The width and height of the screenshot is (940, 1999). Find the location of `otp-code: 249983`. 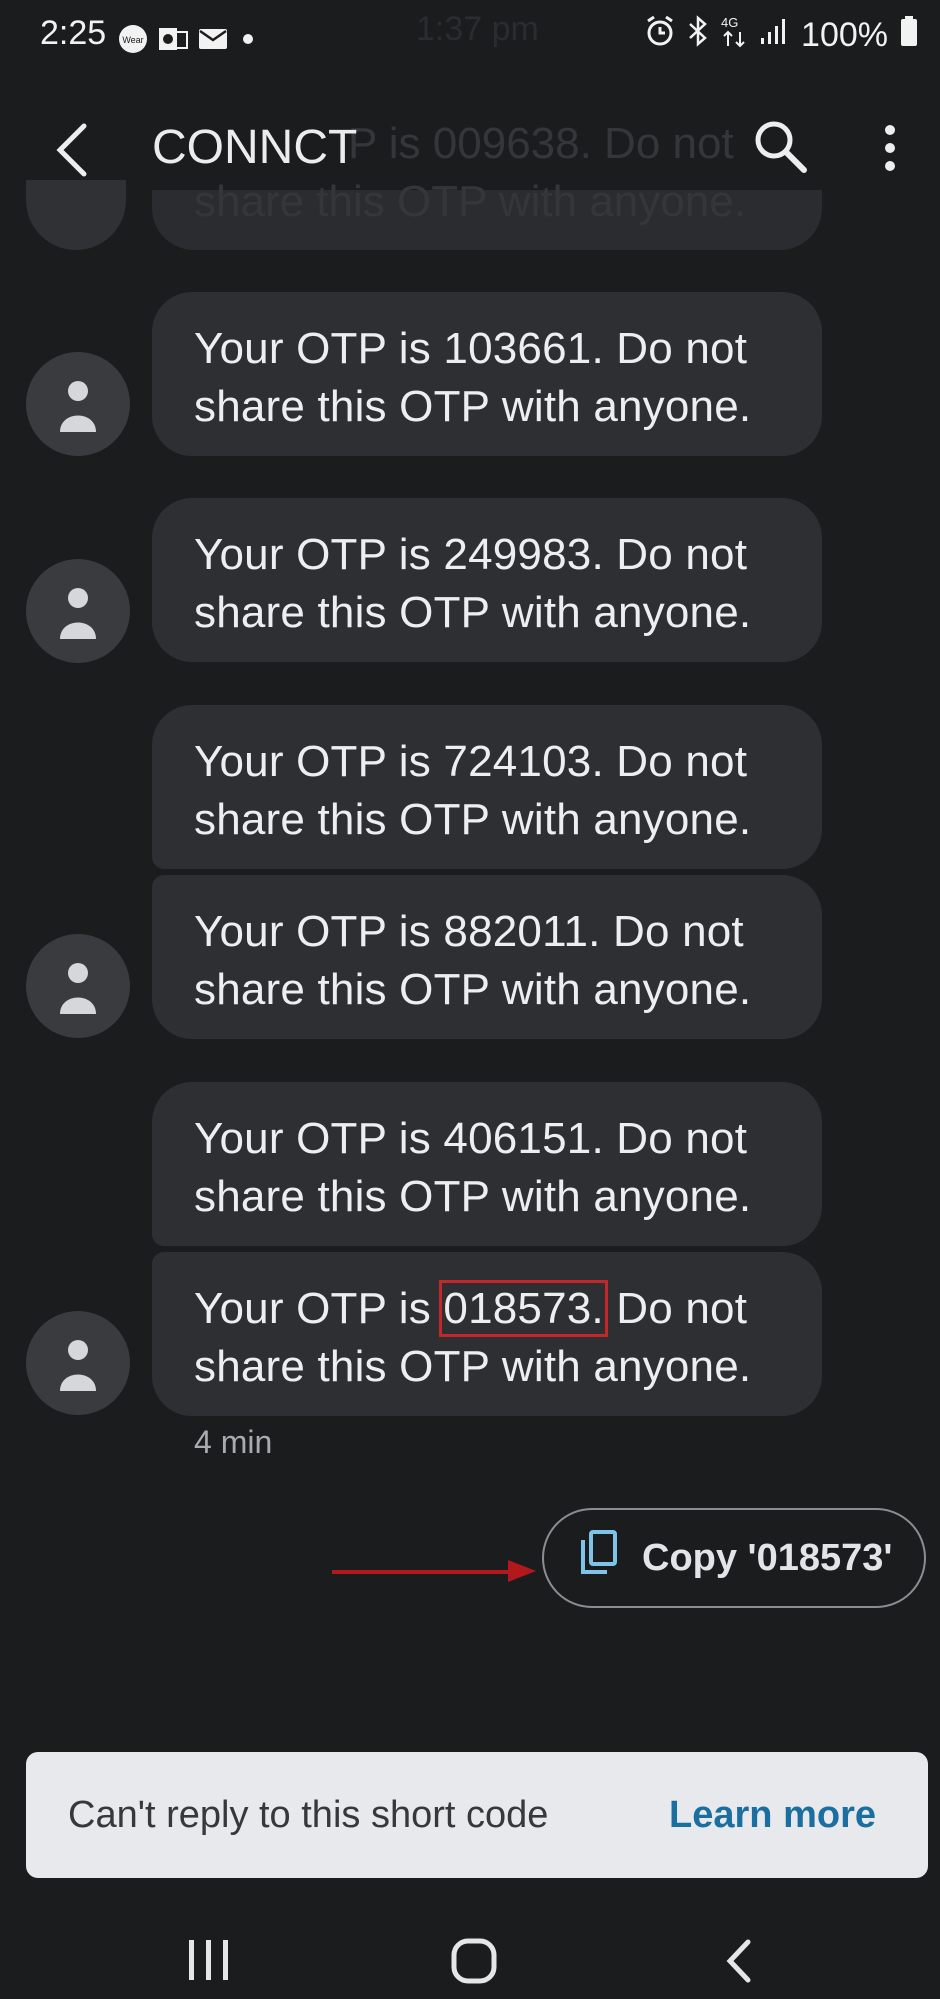

otp-code: 249983 is located at coordinates (517, 554).